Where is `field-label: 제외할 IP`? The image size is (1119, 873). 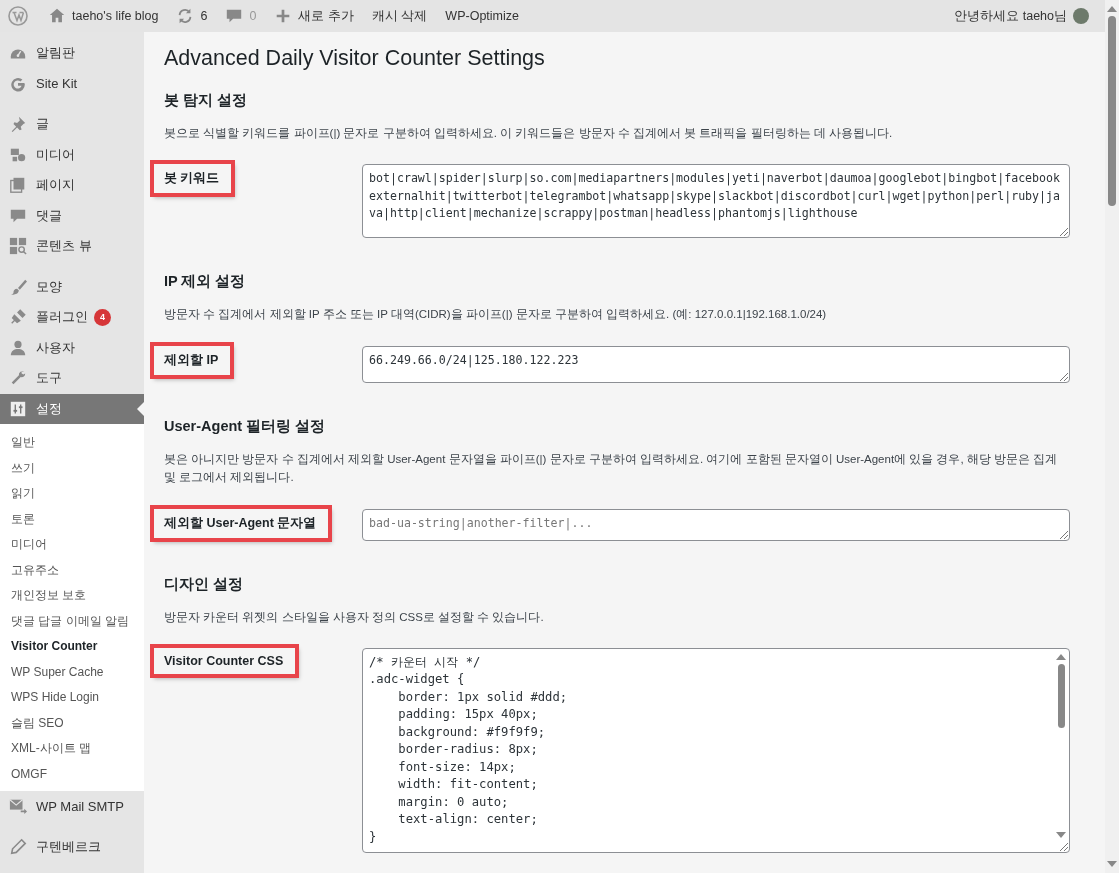
field-label: 제외할 IP is located at coordinates (192, 360).